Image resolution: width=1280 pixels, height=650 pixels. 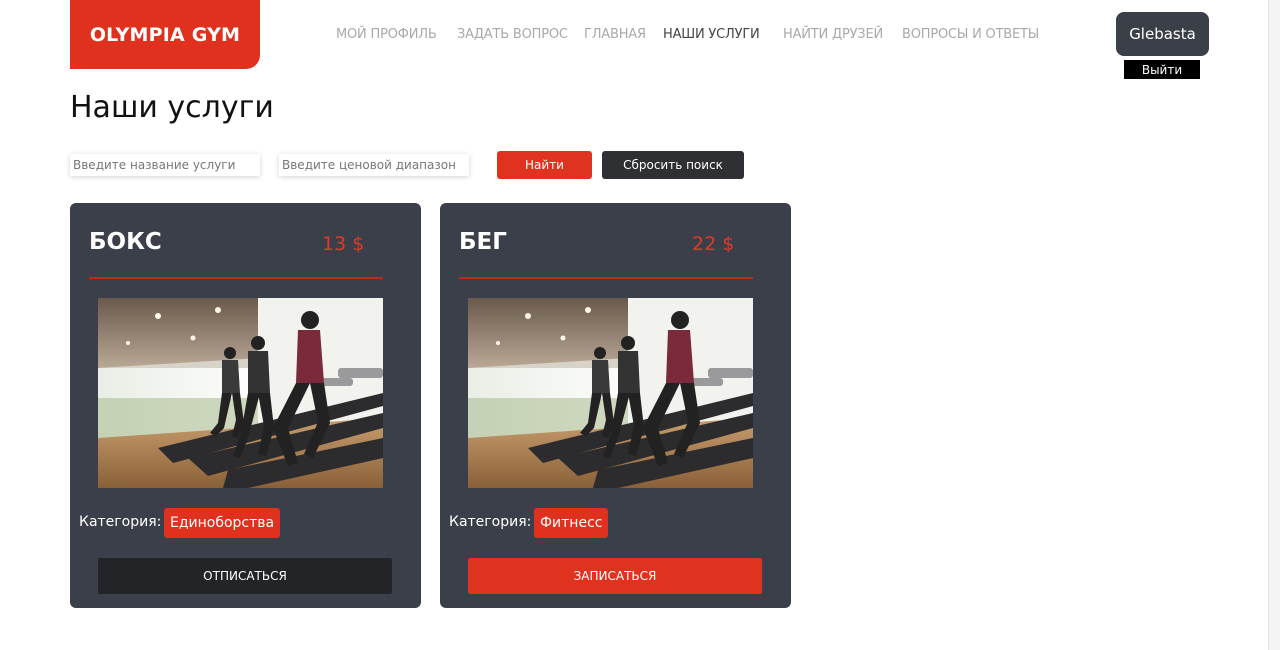 What do you see at coordinates (343, 244) in the screenshot?
I see `service-price: 13 $` at bounding box center [343, 244].